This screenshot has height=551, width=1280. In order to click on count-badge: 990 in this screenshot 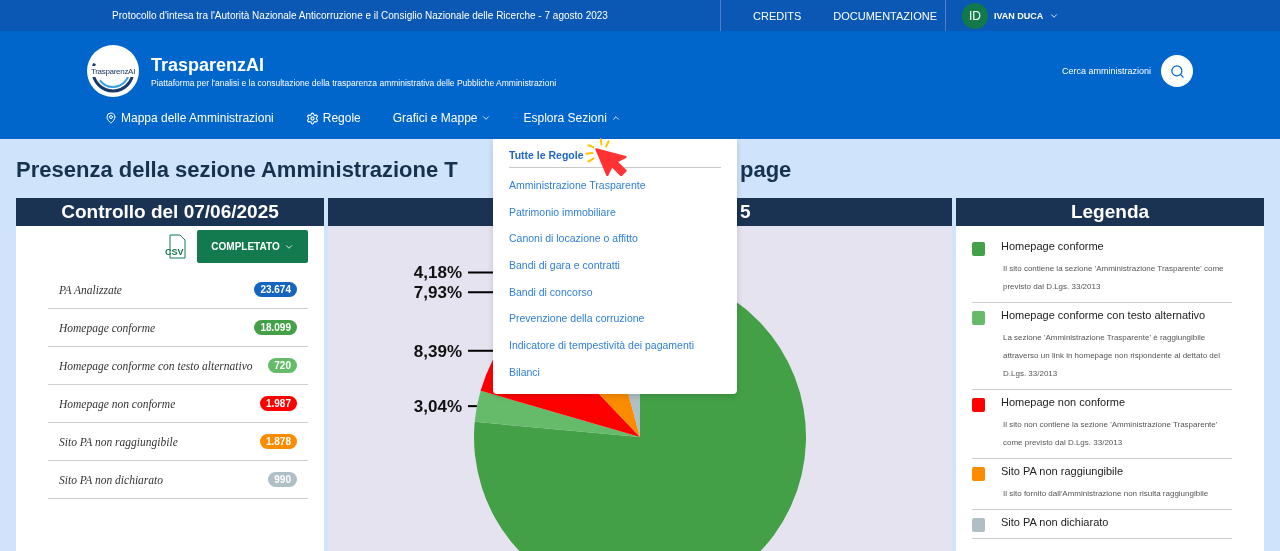, I will do `click(282, 479)`.